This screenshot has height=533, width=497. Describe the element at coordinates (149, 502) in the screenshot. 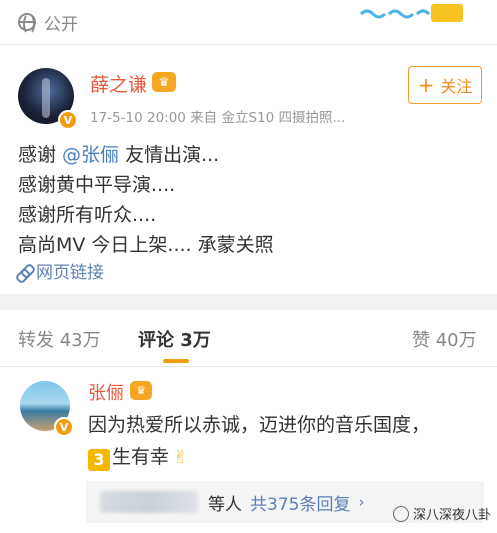

I see `blurred-names` at that location.